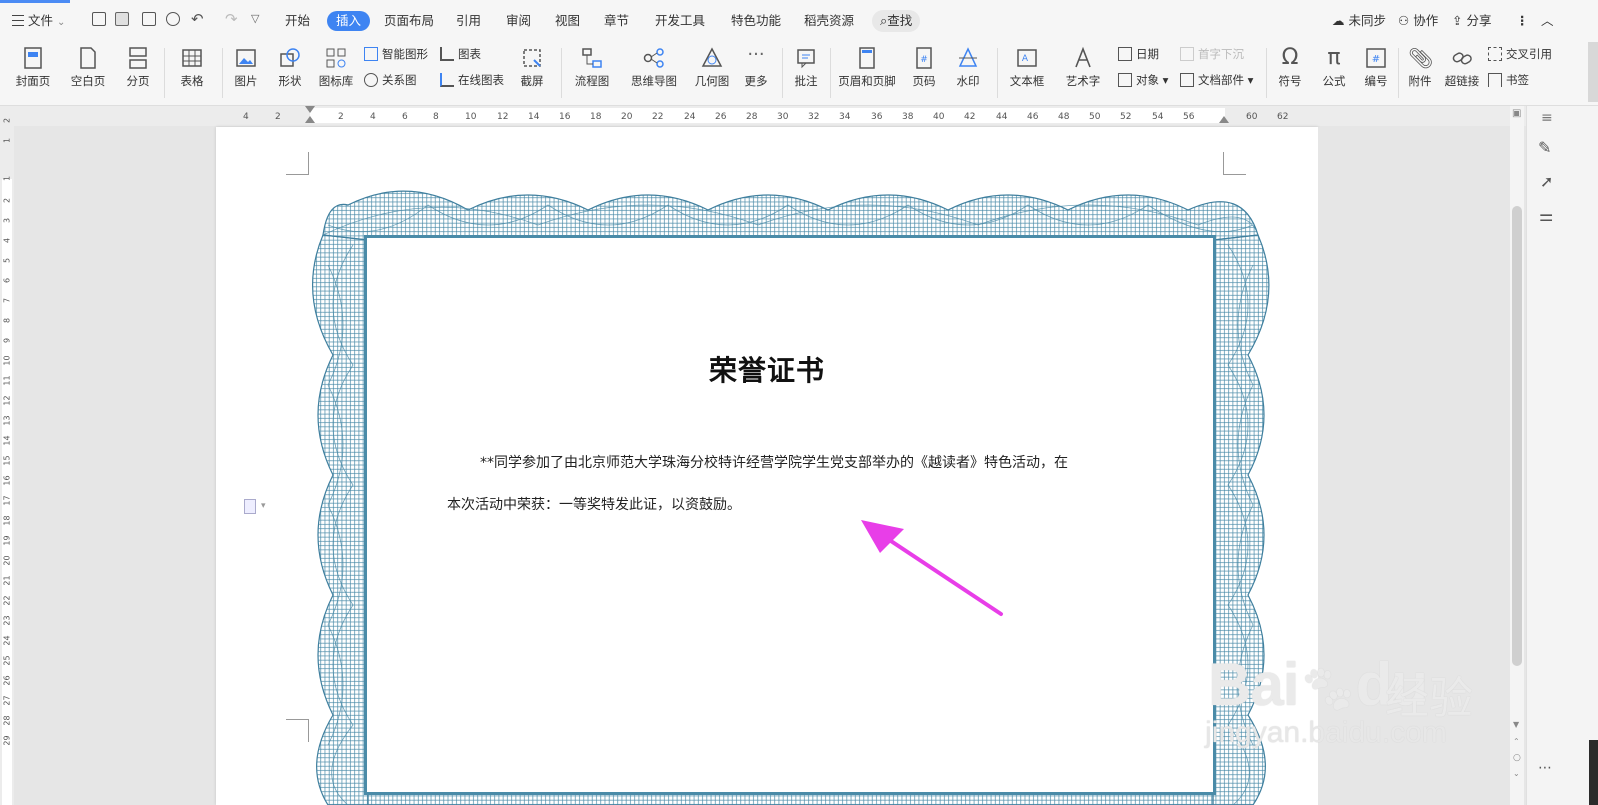 The height and width of the screenshot is (805, 1598). Describe the element at coordinates (680, 21) in the screenshot. I see `tab-developer: 开发工具` at that location.